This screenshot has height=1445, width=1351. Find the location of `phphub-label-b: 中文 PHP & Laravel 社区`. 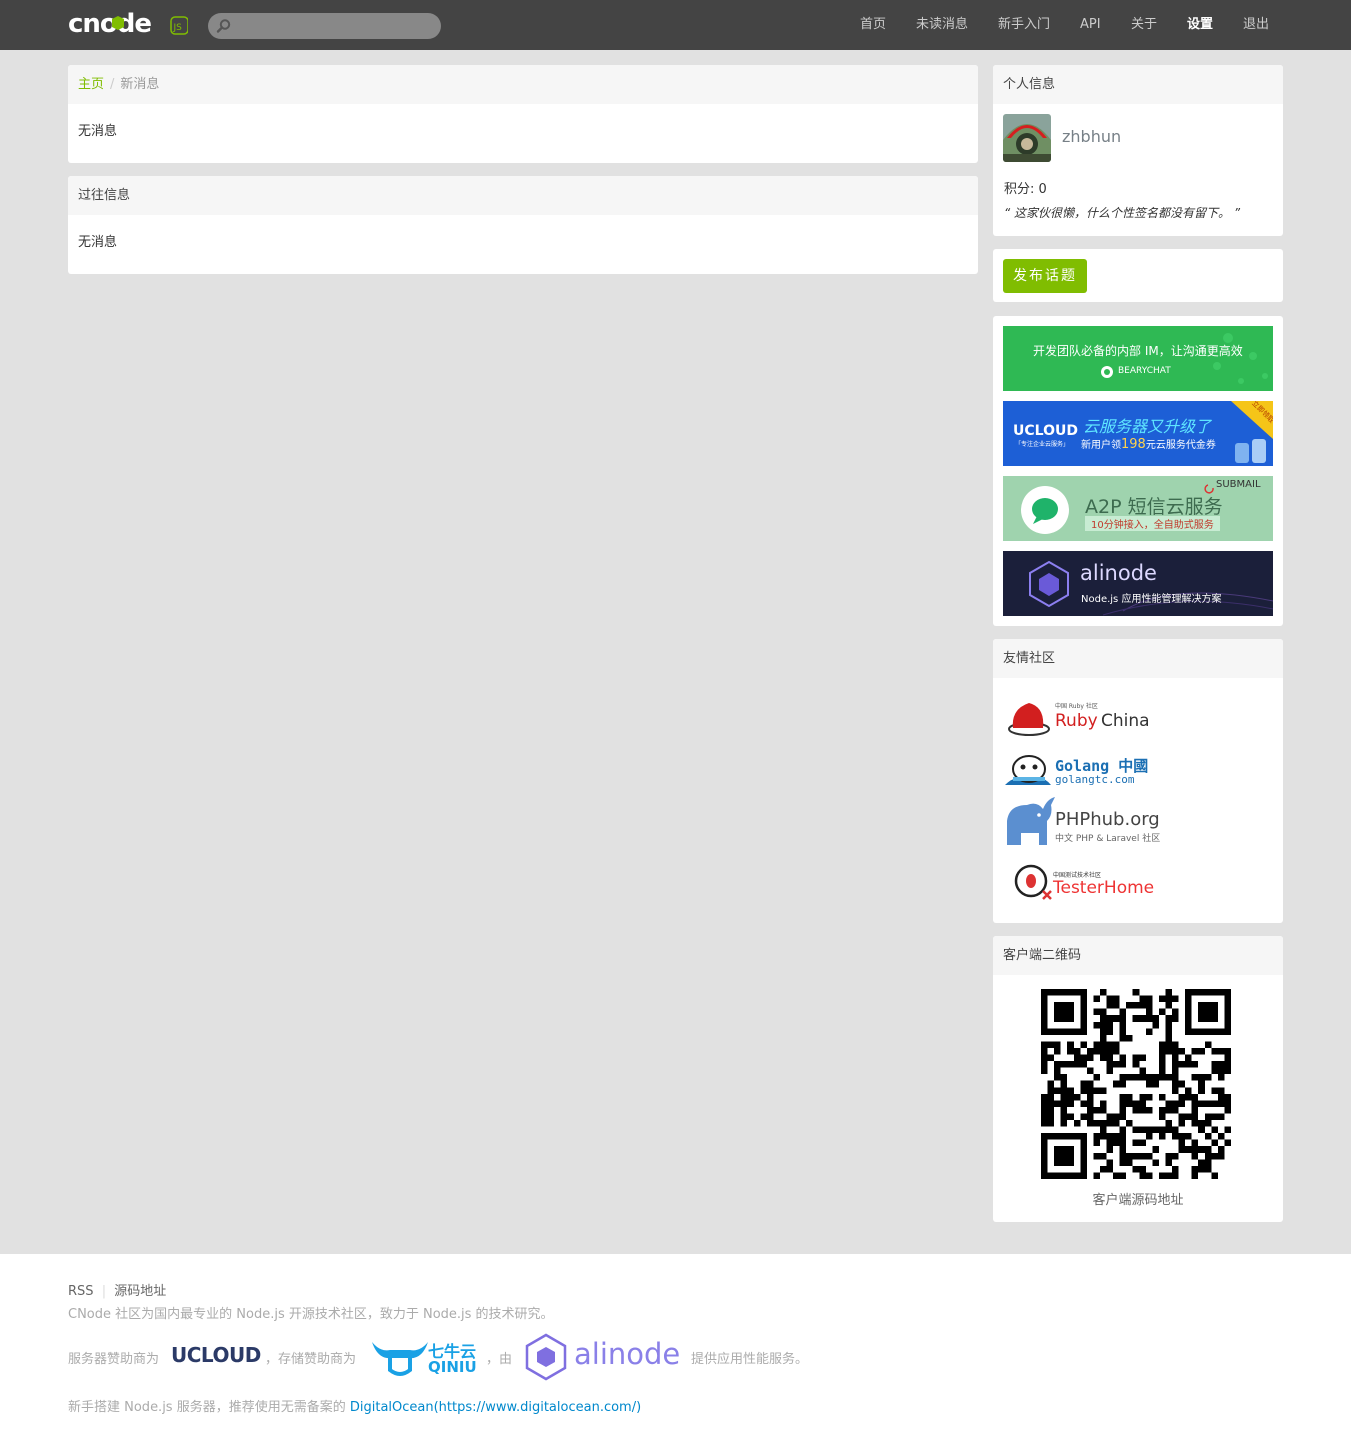

phphub-label-b: 中文 PHP & Laravel 社区 is located at coordinates (1108, 839).